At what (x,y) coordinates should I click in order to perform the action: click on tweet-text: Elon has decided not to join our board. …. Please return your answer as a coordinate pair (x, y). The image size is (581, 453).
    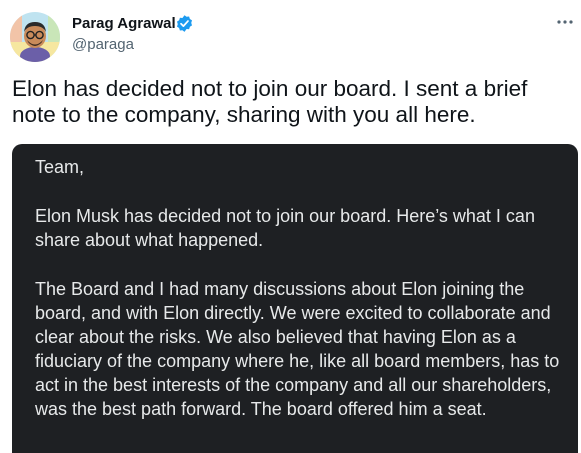
    Looking at the image, I should click on (270, 101).